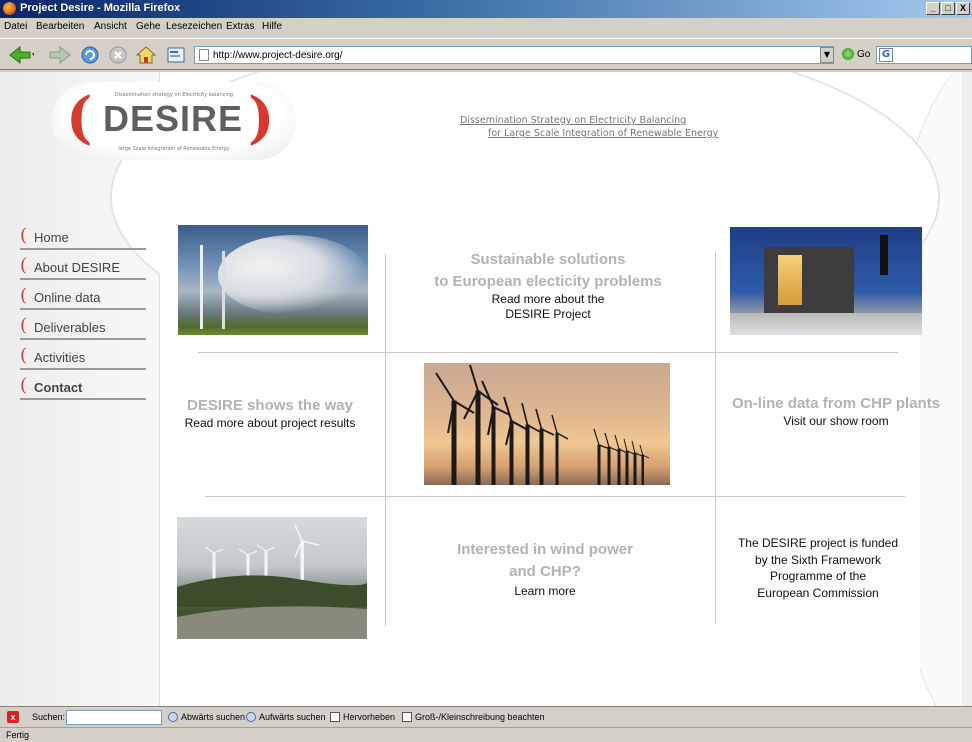 The width and height of the screenshot is (972, 742). Describe the element at coordinates (555, 496) in the screenshot. I see `grid-line-horizontal-bottom` at that location.